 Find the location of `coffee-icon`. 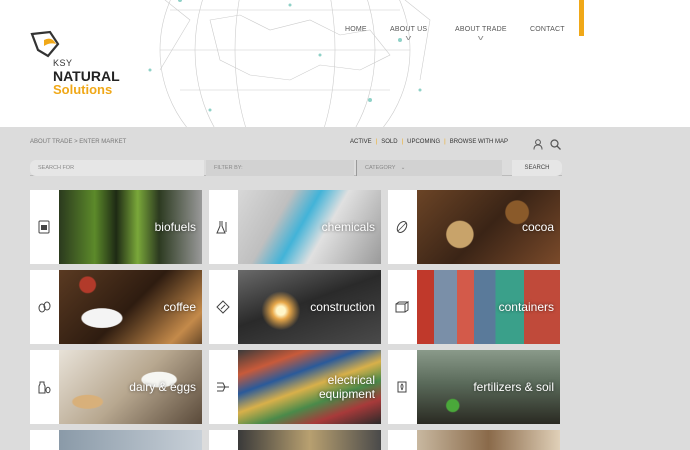

coffee-icon is located at coordinates (44, 307).